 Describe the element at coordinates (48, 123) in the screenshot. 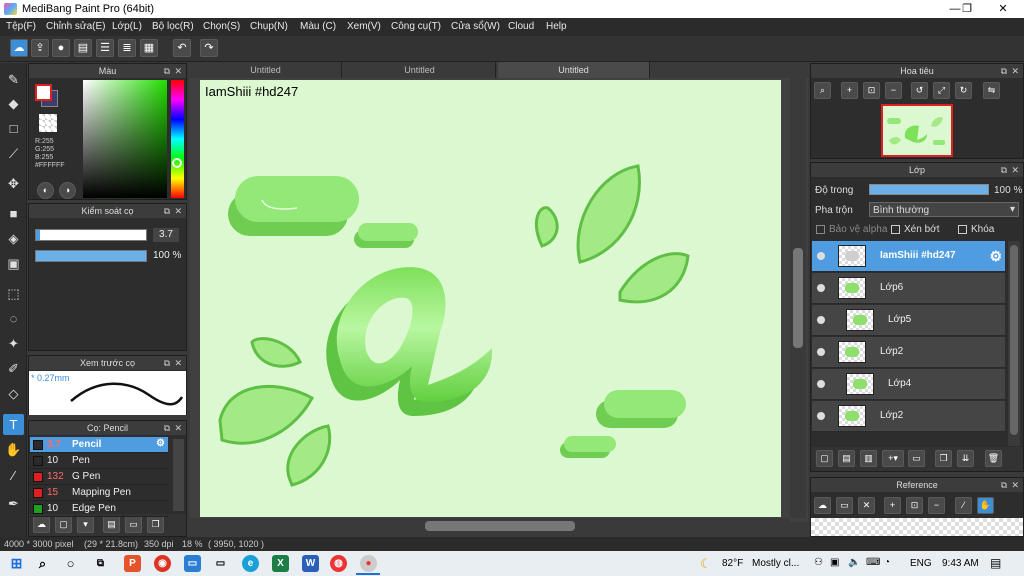

I see `transparent-swatch` at that location.